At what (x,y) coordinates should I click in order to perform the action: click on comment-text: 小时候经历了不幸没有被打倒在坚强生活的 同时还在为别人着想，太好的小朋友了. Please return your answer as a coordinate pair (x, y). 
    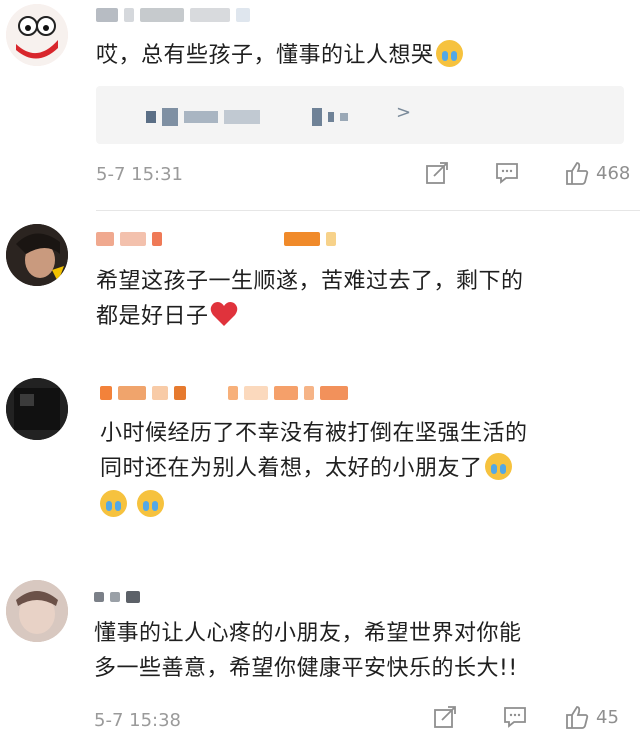
    Looking at the image, I should click on (314, 470).